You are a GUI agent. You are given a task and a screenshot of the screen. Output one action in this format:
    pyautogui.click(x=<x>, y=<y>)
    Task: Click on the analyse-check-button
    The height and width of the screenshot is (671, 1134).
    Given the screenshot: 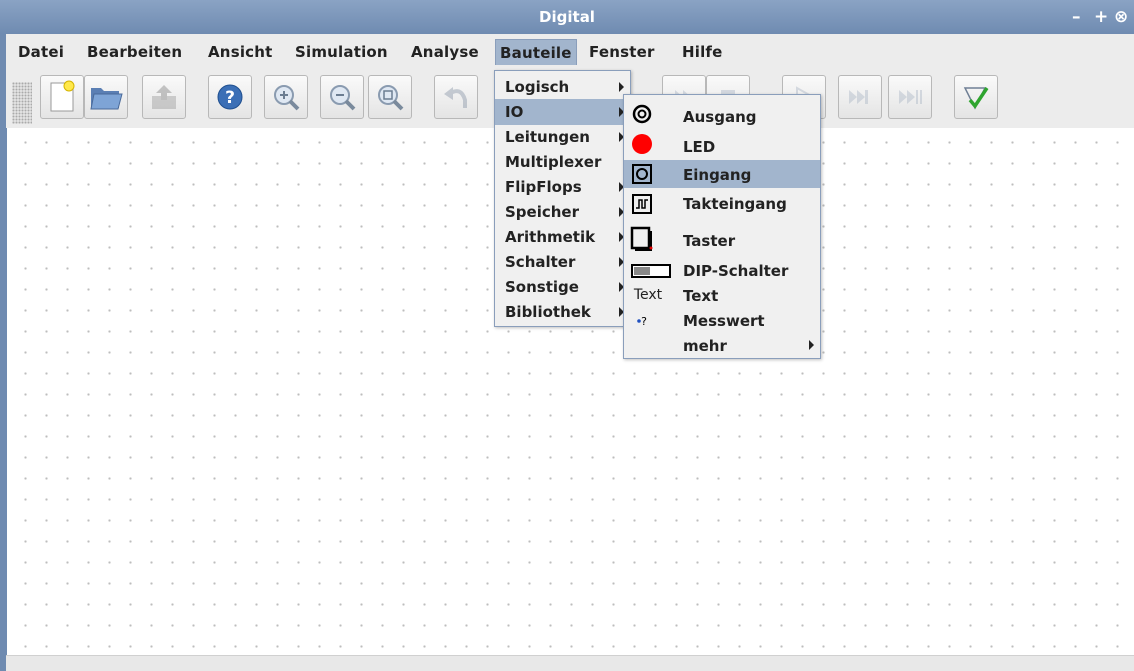 What is the action you would take?
    pyautogui.click(x=976, y=97)
    